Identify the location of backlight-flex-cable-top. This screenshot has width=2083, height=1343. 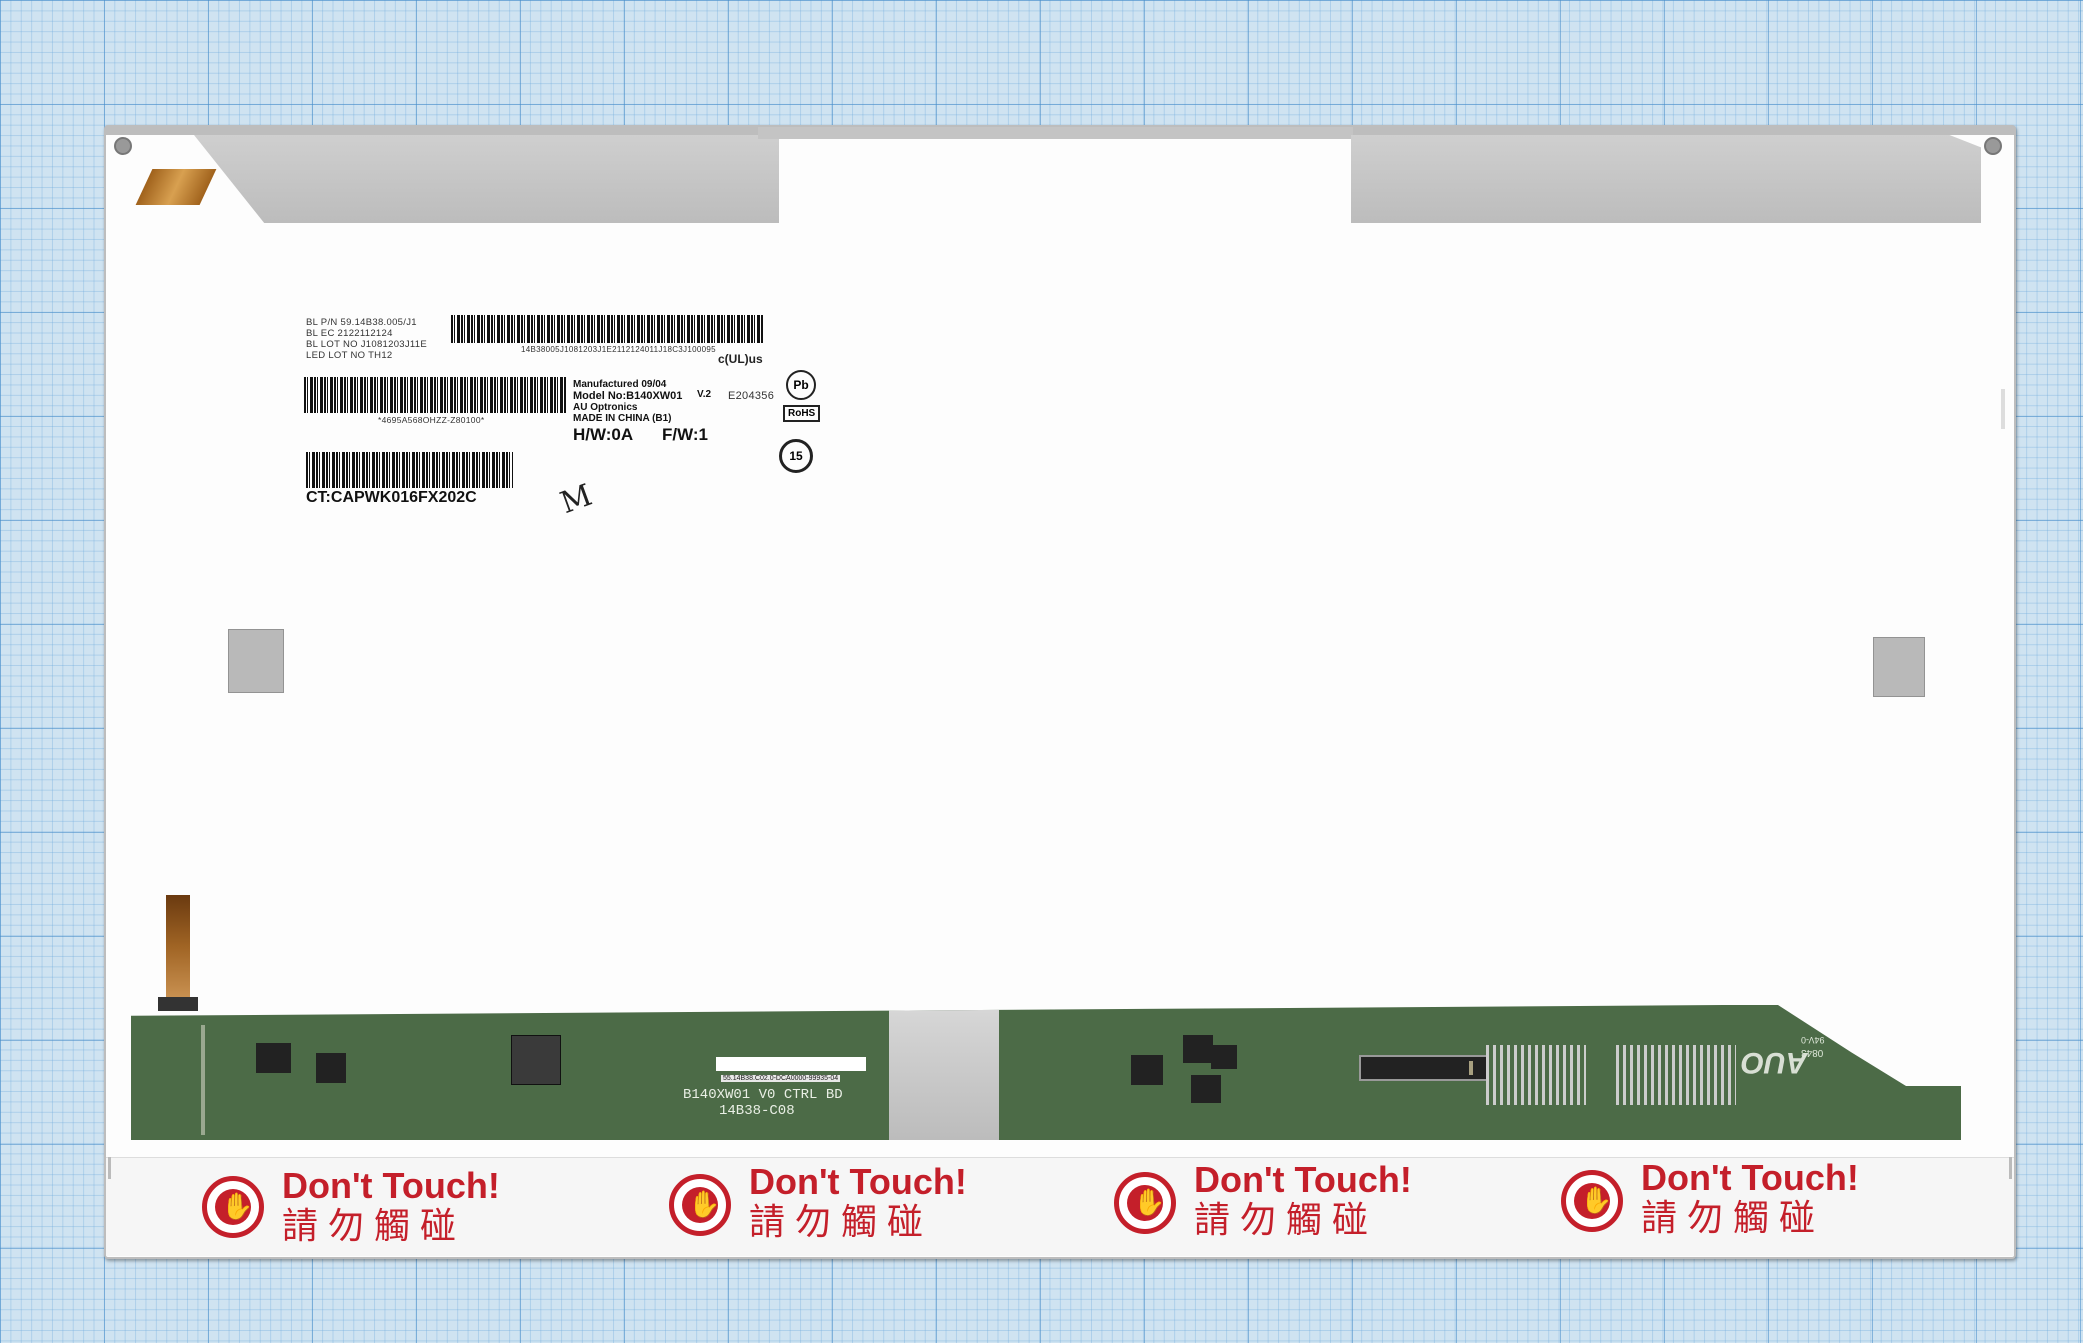
(176, 187).